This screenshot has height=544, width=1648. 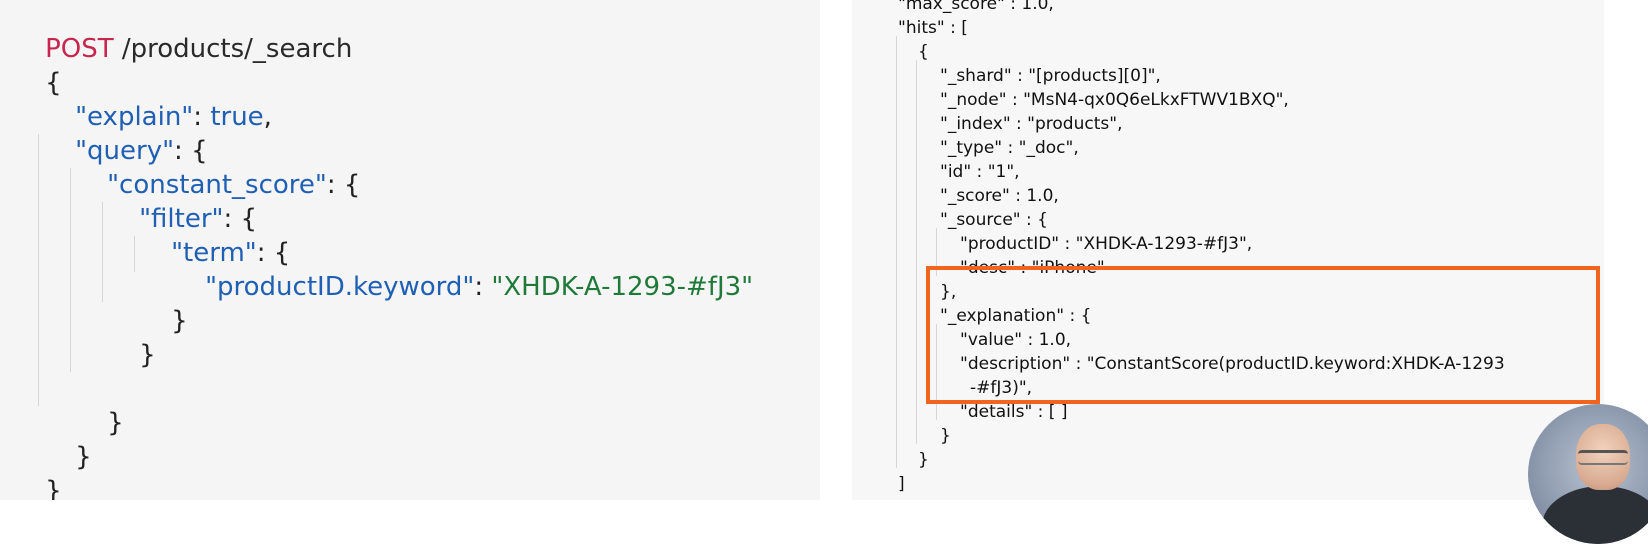 What do you see at coordinates (1009, 148) in the screenshot?
I see `type-line: "_type" : "_doc",` at bounding box center [1009, 148].